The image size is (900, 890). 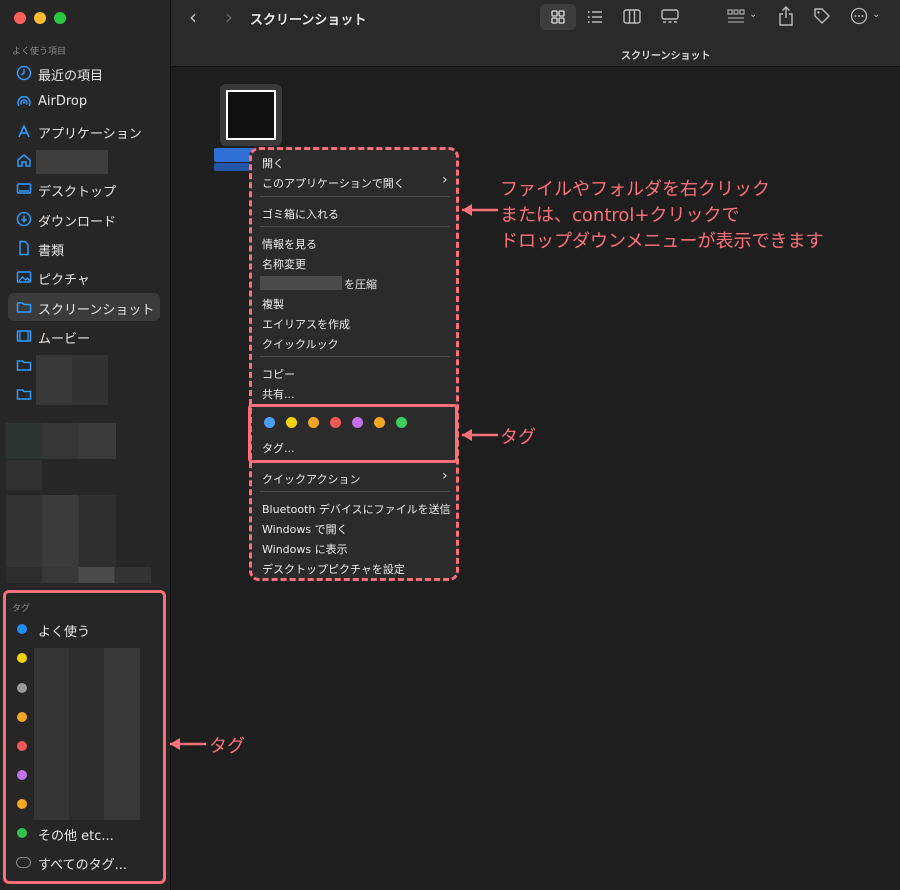 I want to click on sidebar-item-label: ムービー, so click(x=64, y=339).